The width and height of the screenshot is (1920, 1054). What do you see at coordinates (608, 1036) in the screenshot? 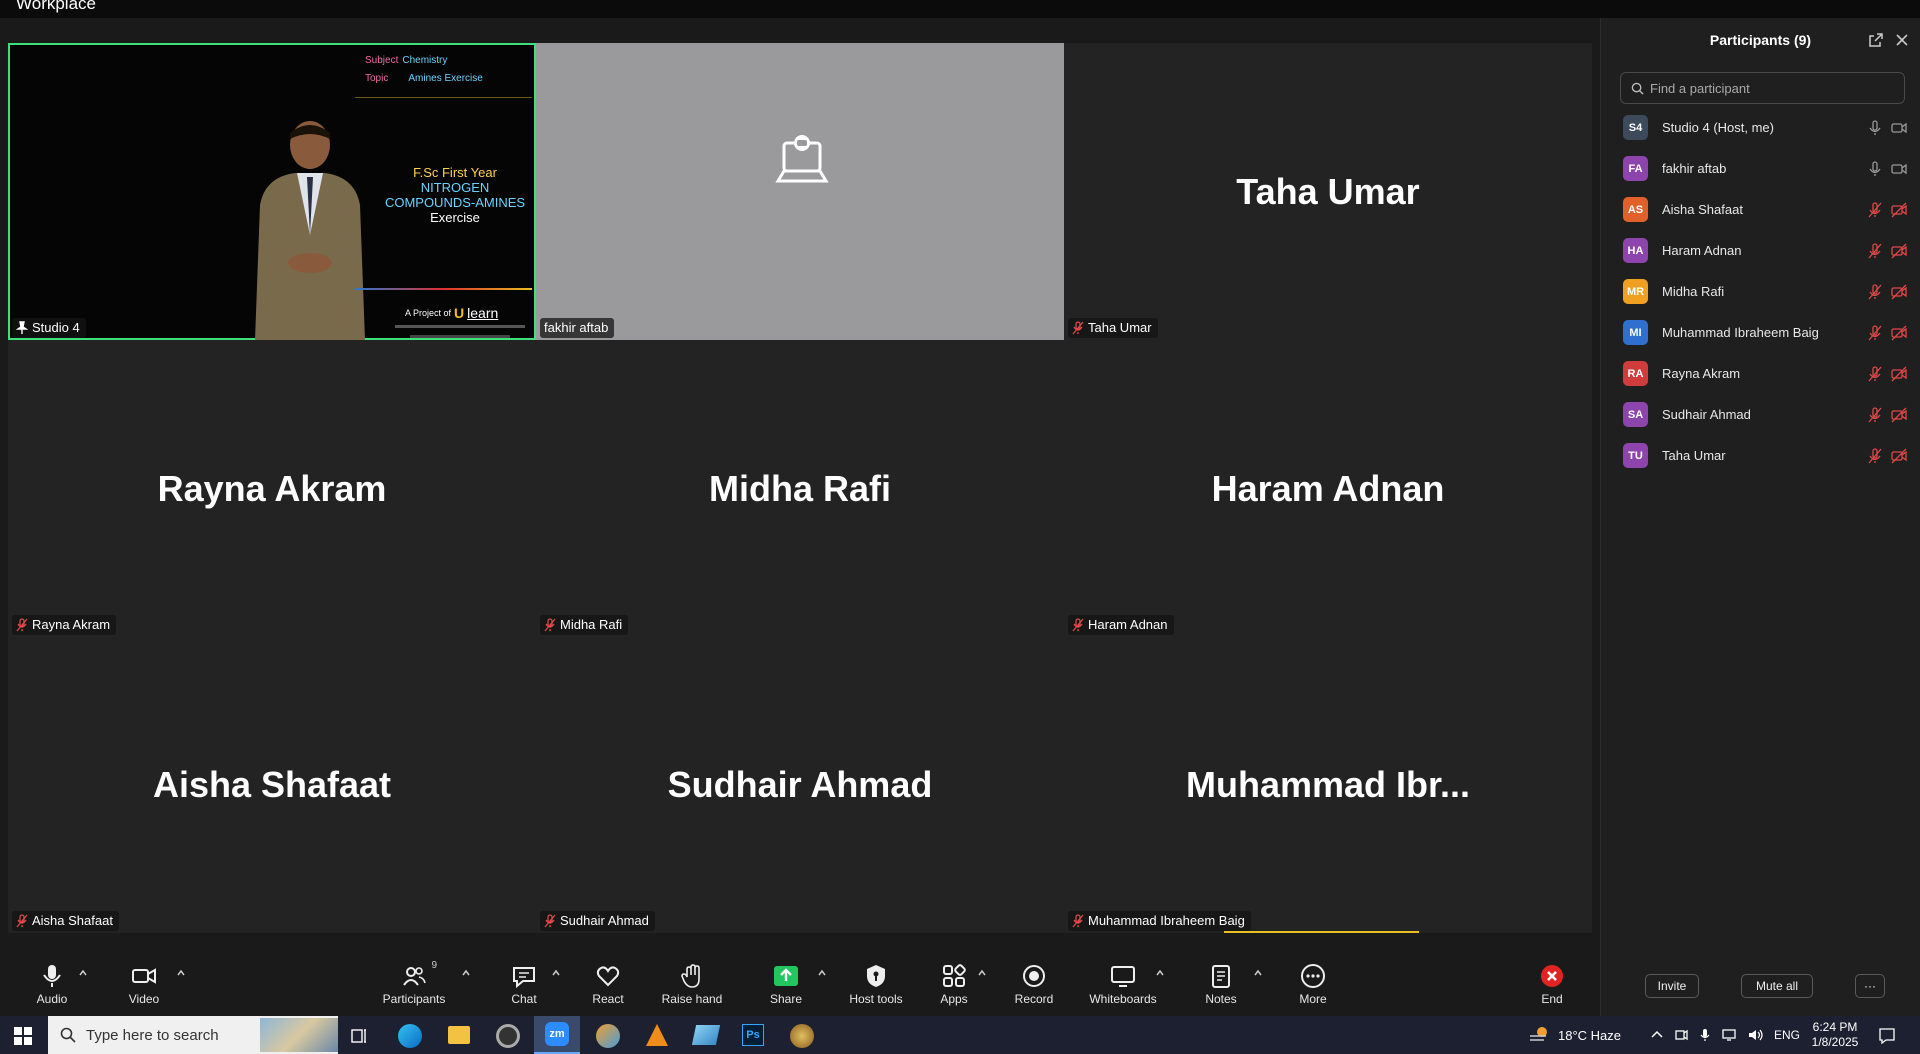
I see `browser-icon` at bounding box center [608, 1036].